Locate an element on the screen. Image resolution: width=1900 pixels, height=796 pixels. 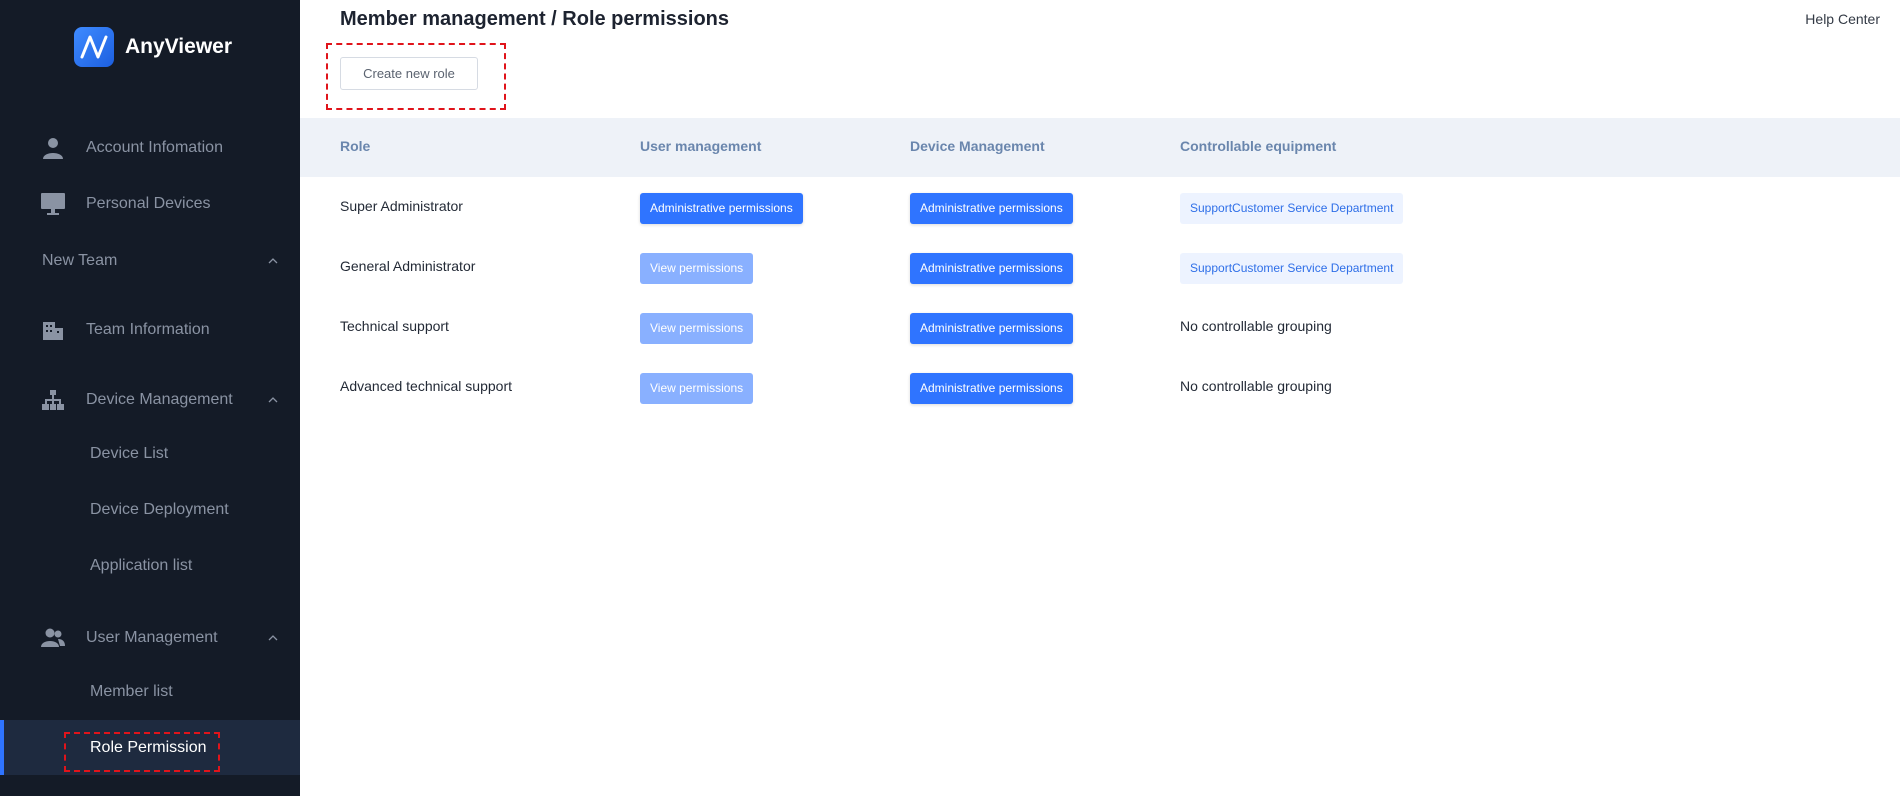
brand-name: AnyViewer is located at coordinates (178, 46).